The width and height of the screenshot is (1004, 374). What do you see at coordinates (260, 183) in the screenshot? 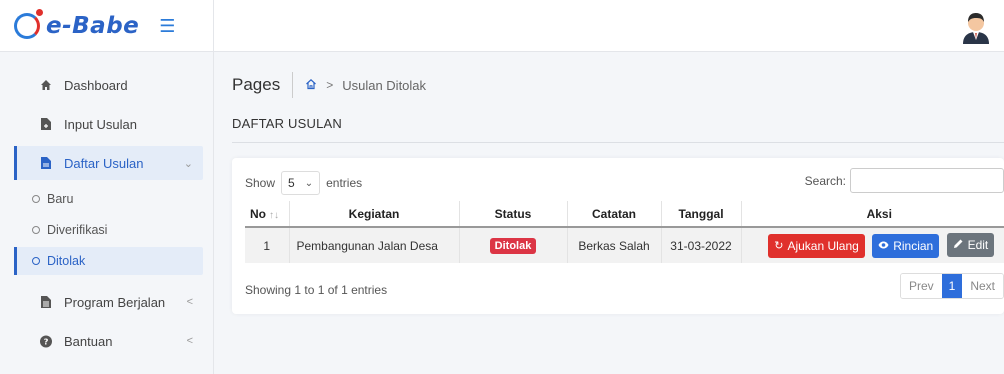
I see `show-label: Show` at bounding box center [260, 183].